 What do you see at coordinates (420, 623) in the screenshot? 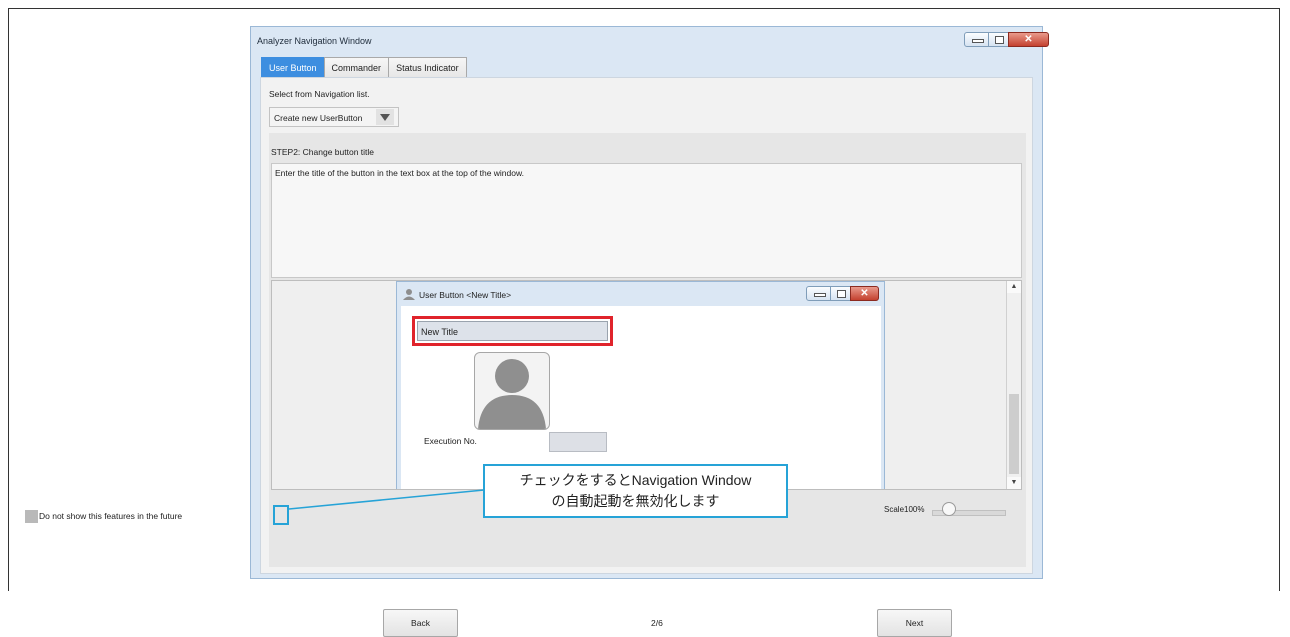
I see `back-button: Back` at bounding box center [420, 623].